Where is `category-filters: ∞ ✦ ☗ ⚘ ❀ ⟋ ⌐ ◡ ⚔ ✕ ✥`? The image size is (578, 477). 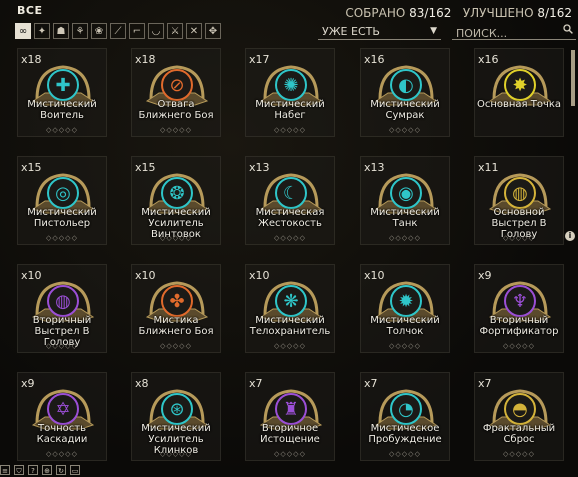 category-filters: ∞ ✦ ☗ ⚘ ❀ ⟋ ⌐ ◡ ⚔ ✕ ✥ is located at coordinates (118, 31).